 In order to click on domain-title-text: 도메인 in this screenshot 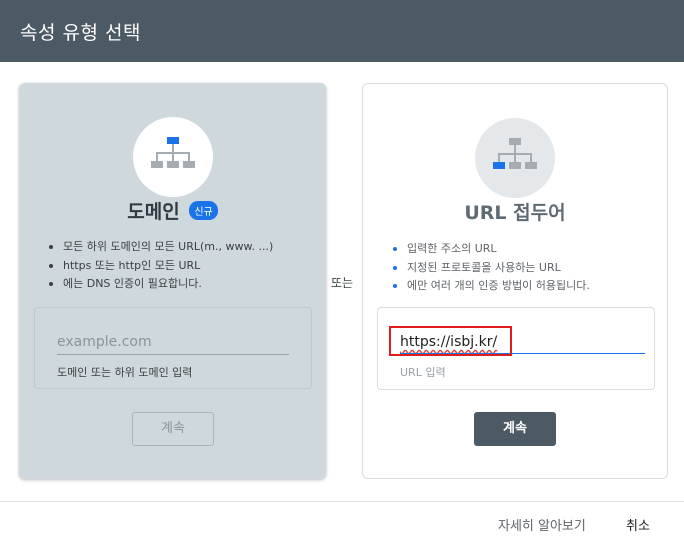, I will do `click(153, 212)`.